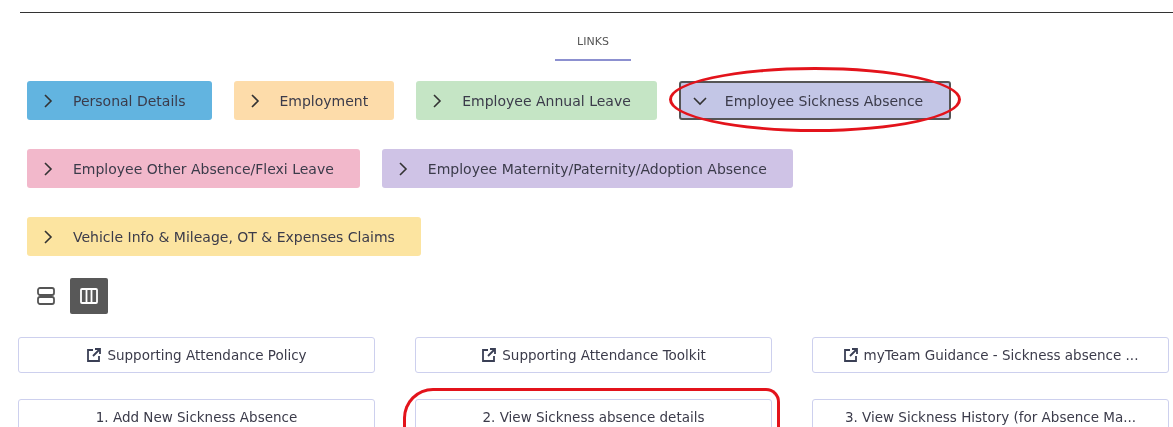 This screenshot has width=1173, height=427. I want to click on column-view-button, so click(89, 296).